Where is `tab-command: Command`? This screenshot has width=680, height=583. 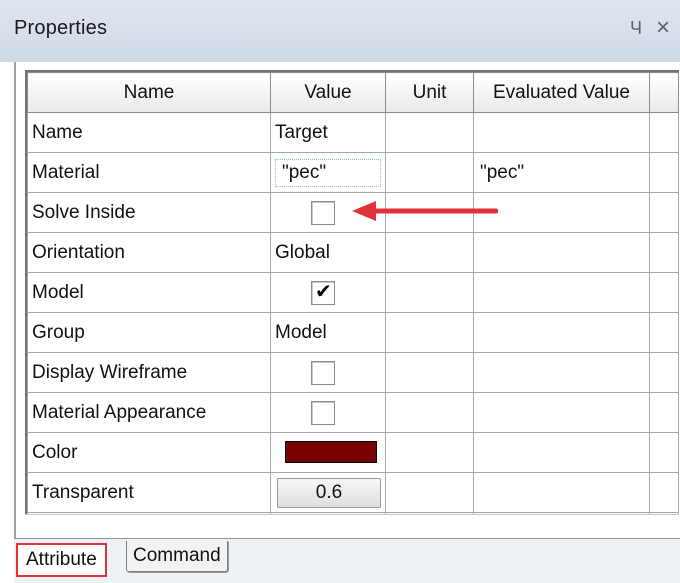 tab-command: Command is located at coordinates (177, 556).